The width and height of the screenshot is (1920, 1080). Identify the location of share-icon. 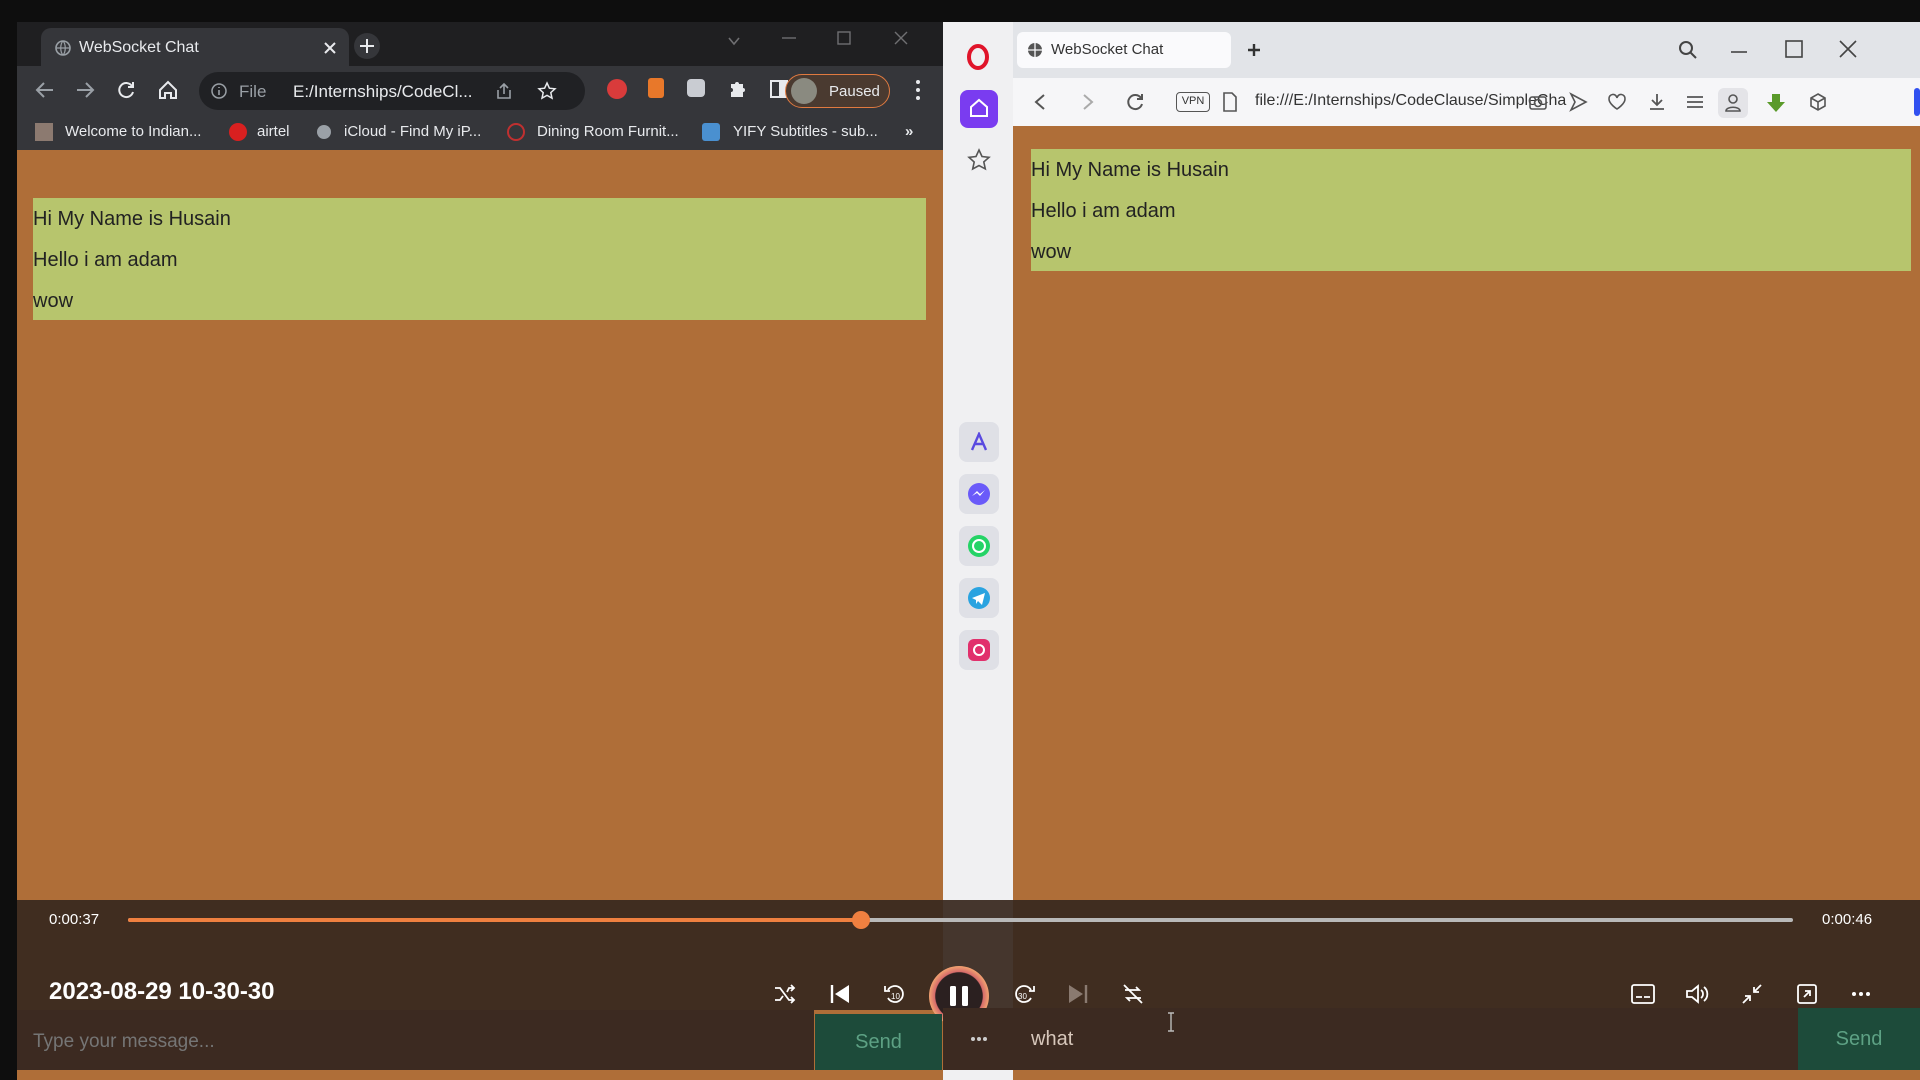
(504, 91).